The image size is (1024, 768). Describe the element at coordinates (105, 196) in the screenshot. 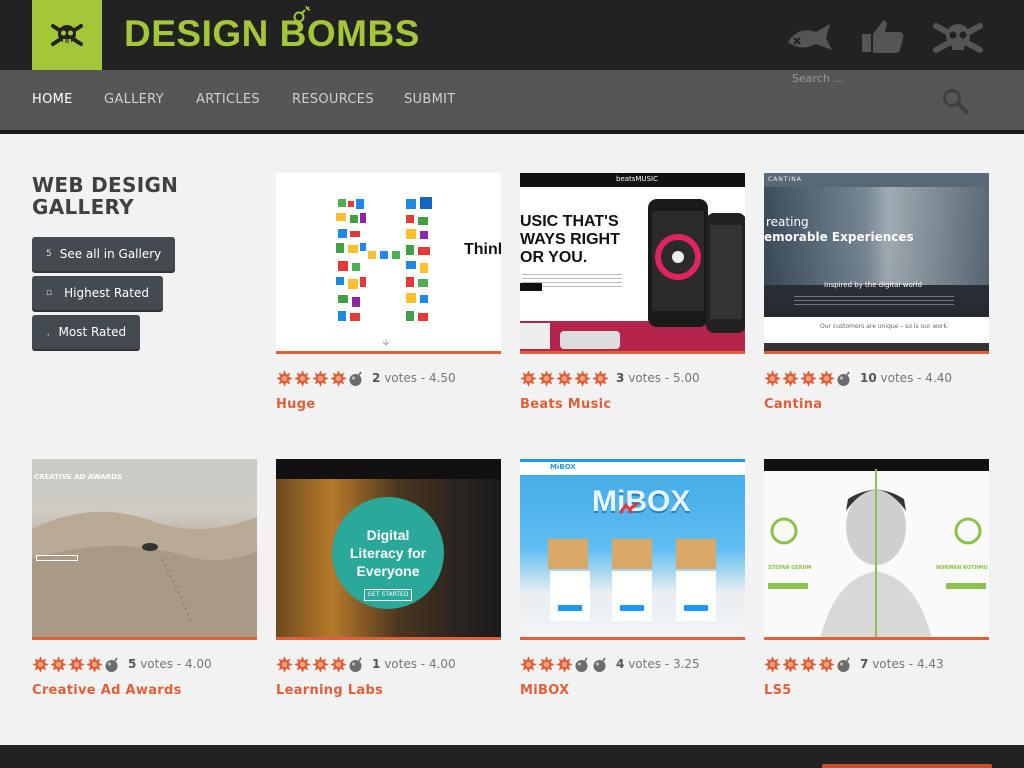

I see `page-title: WEB DESIGN GALLERY` at that location.